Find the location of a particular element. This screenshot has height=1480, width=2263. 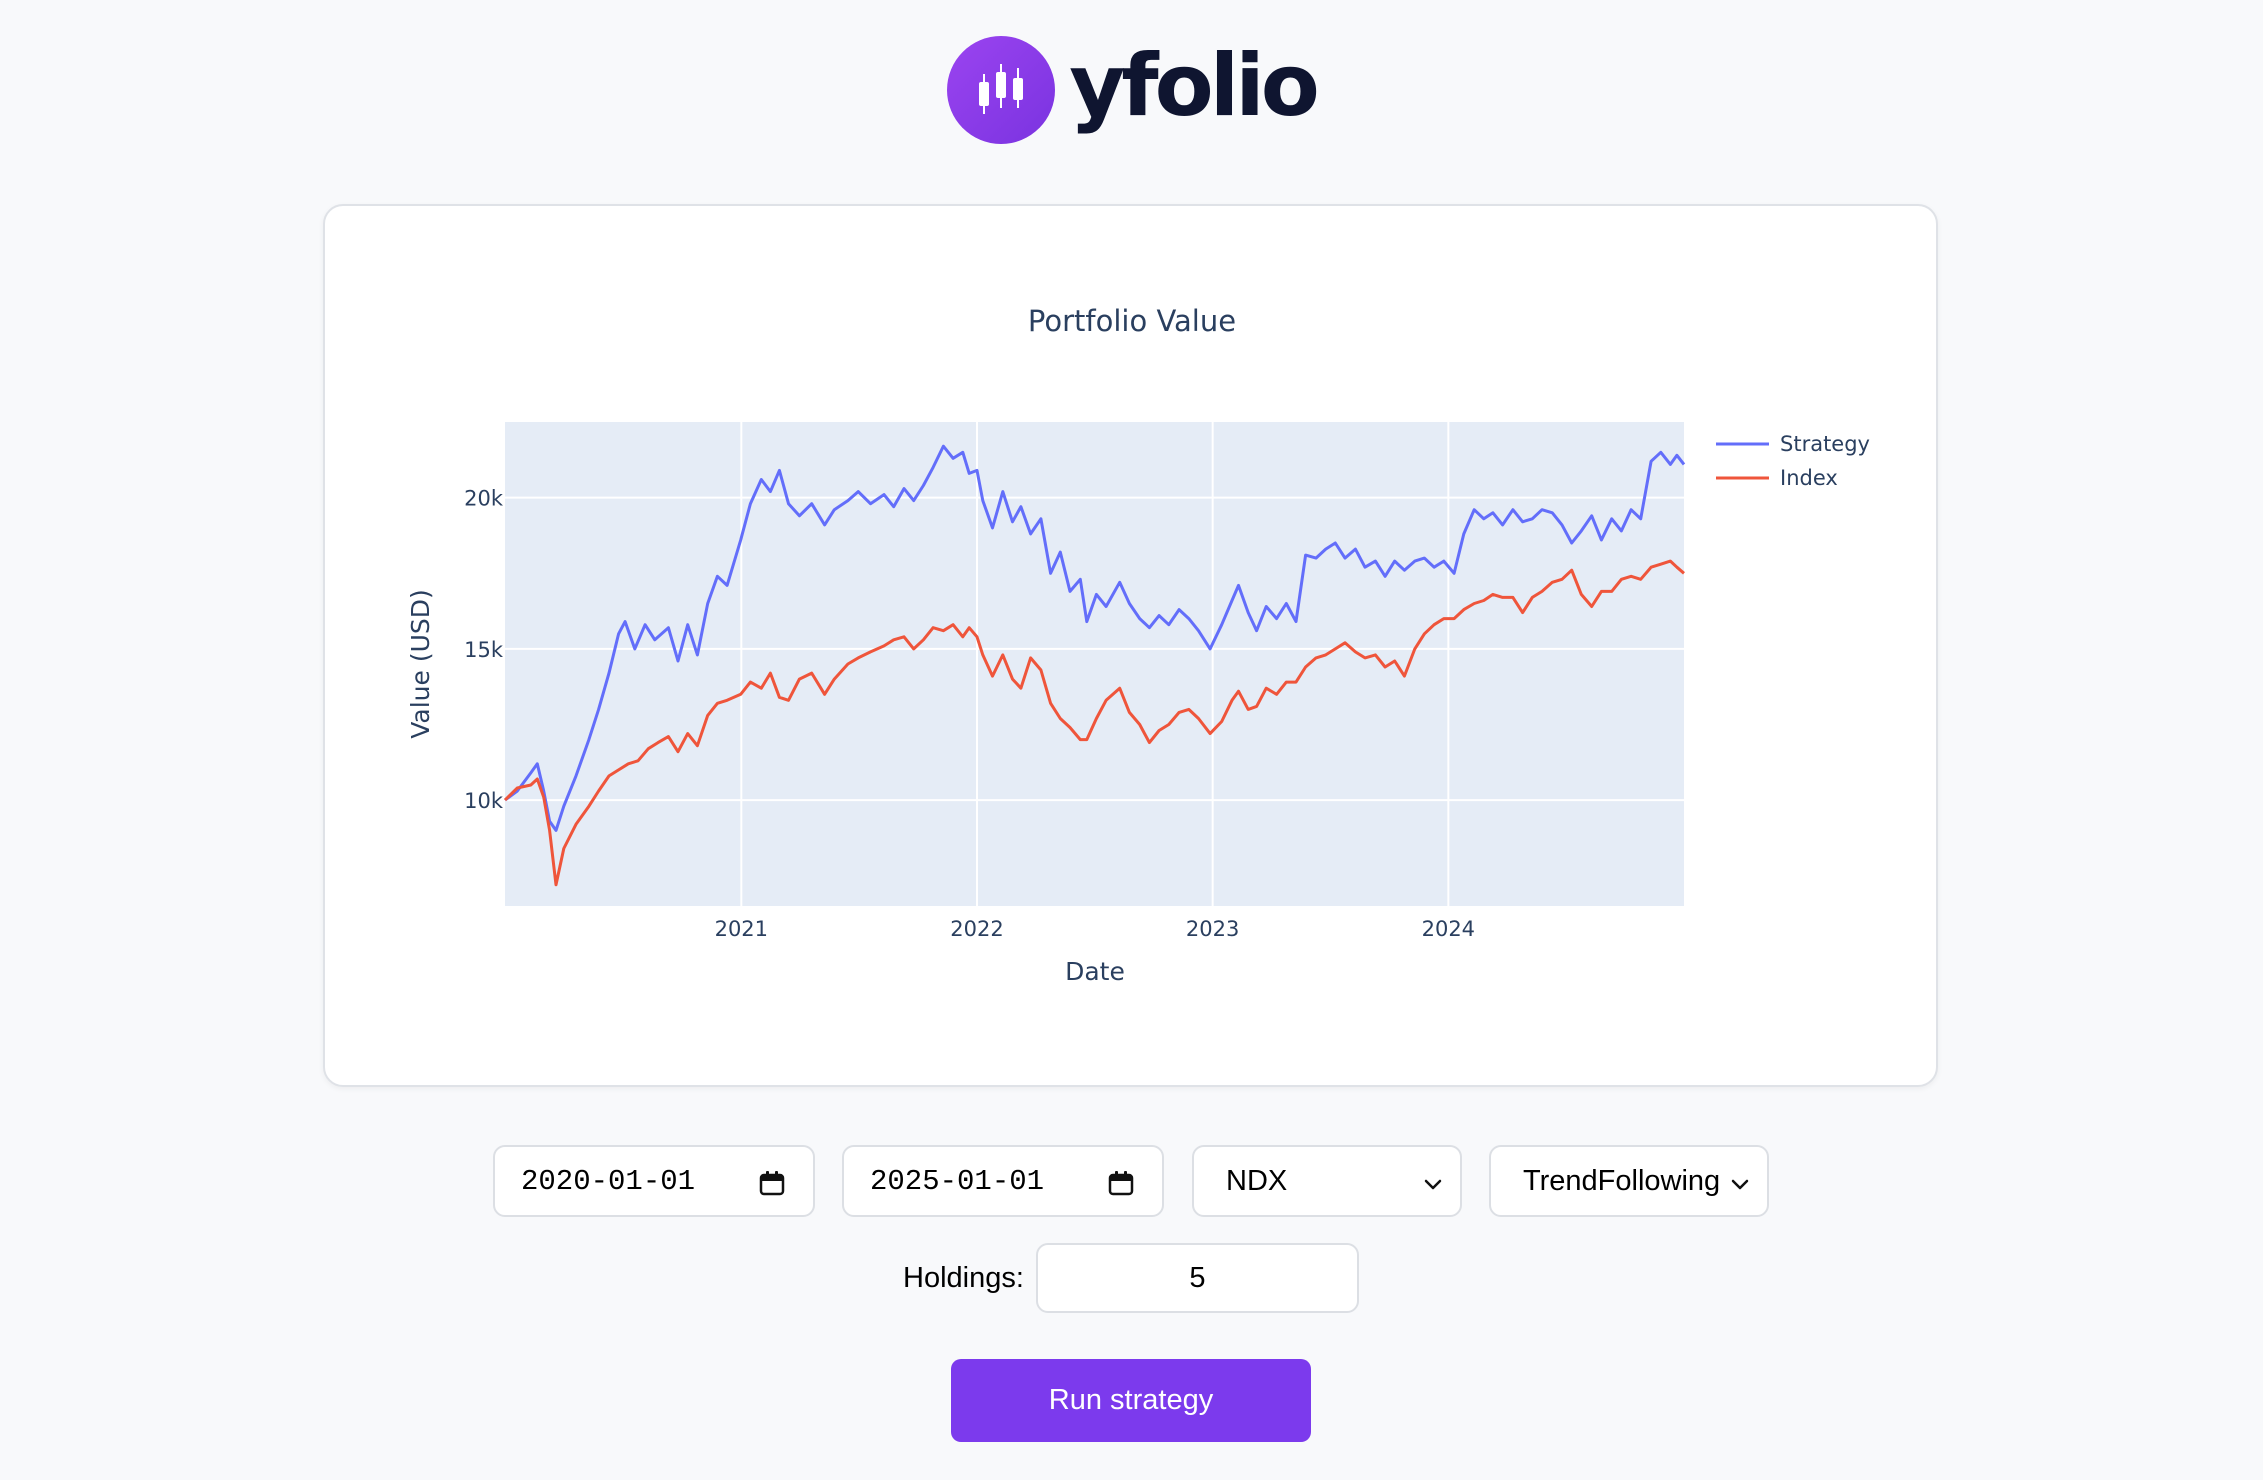

x-tick-label: 2022 is located at coordinates (976, 929).